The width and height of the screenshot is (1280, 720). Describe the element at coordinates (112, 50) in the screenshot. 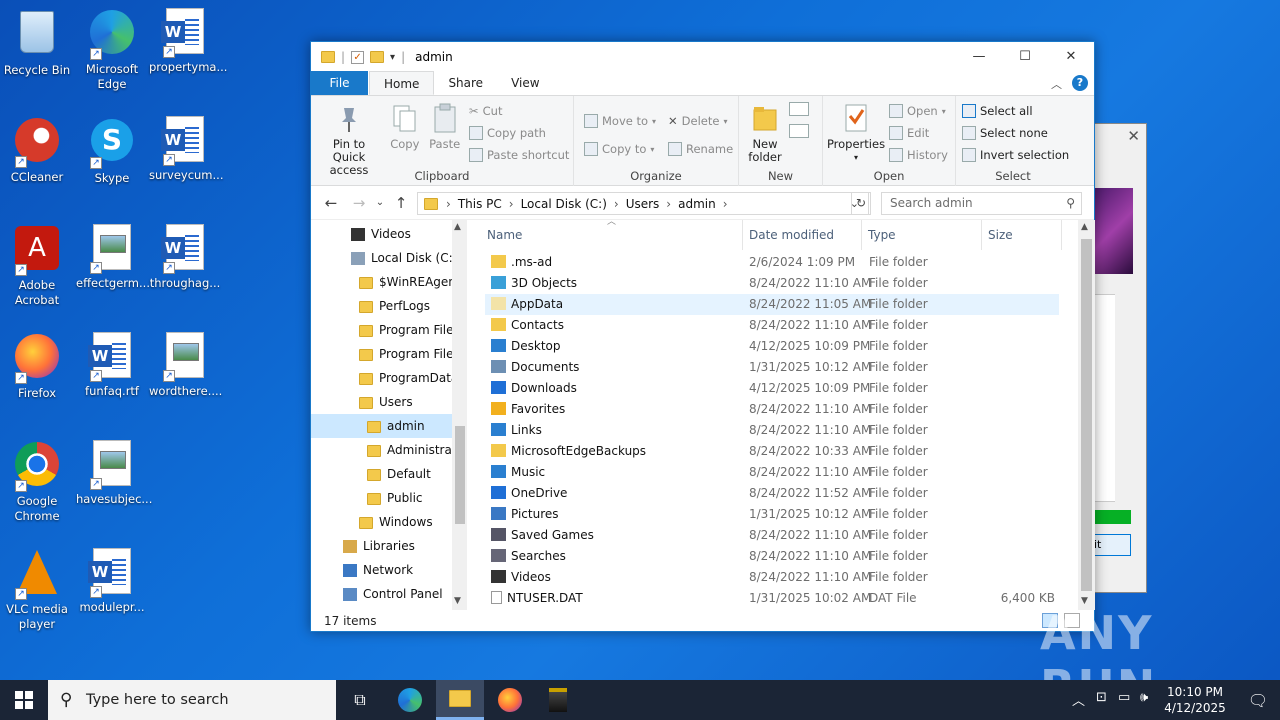

I see `desktop-icon-microsoft-edge: ↗ Microsoft Edge` at that location.